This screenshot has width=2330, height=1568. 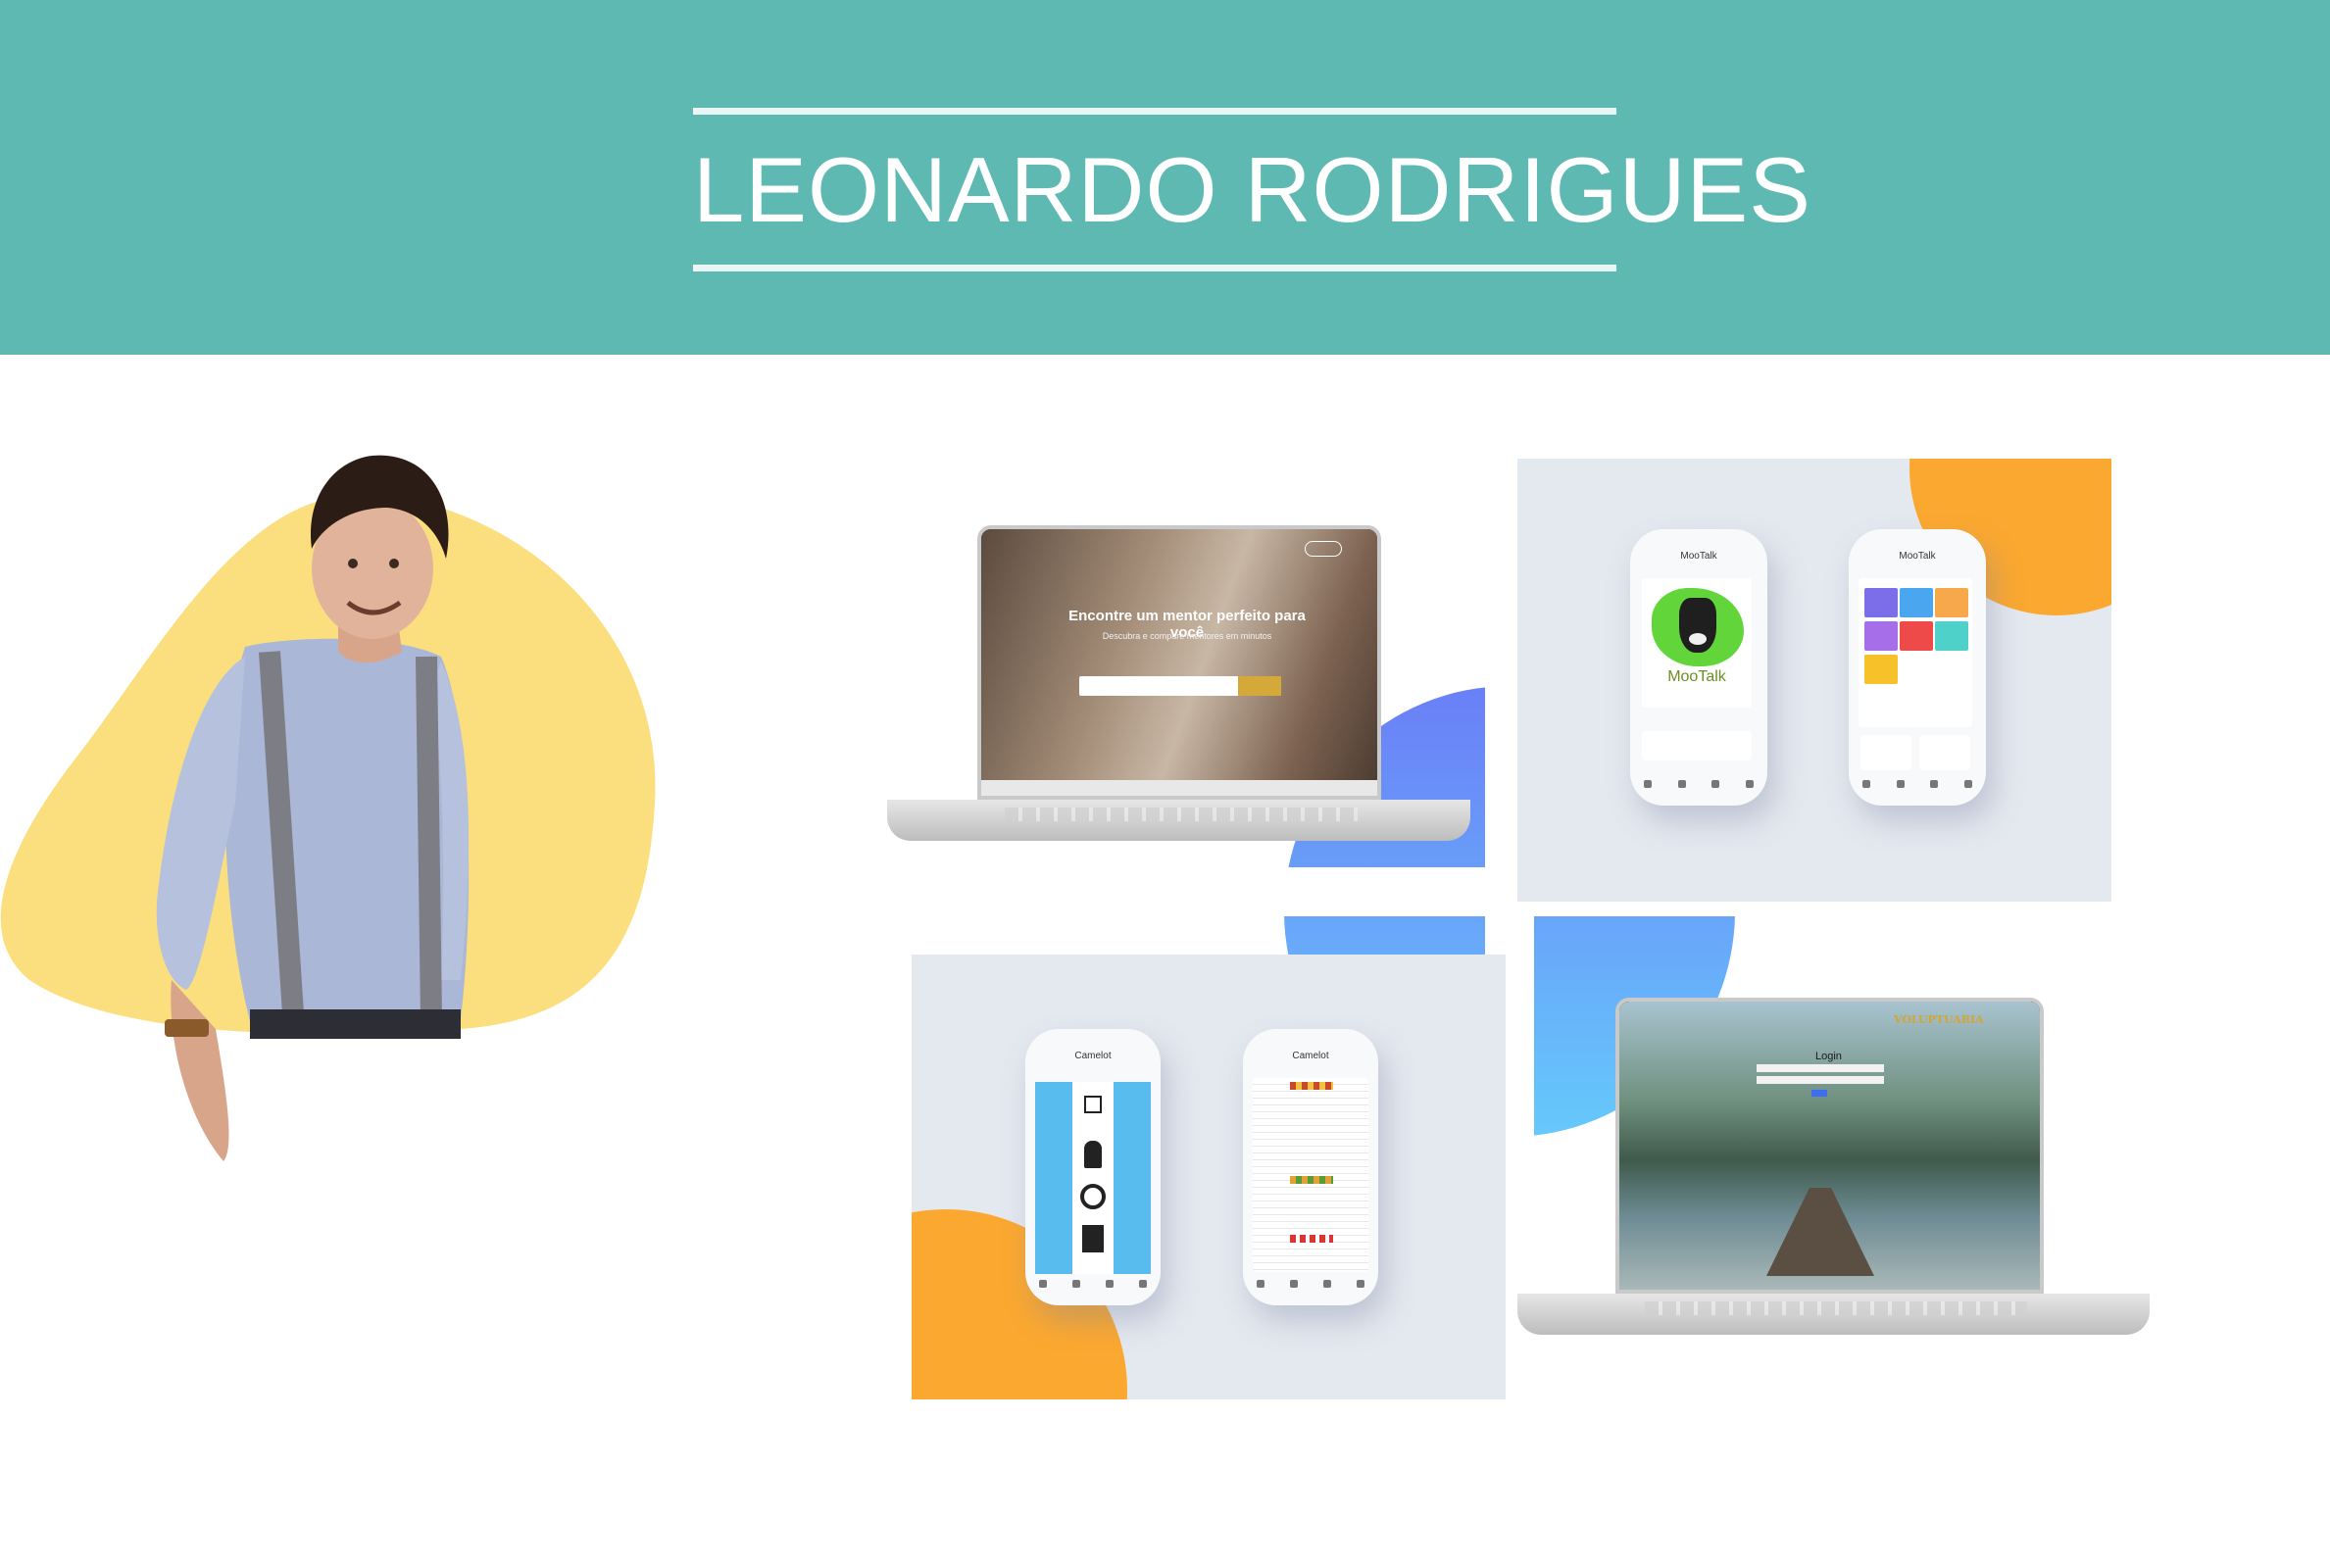 I want to click on portrait-area, so click(x=343, y=813).